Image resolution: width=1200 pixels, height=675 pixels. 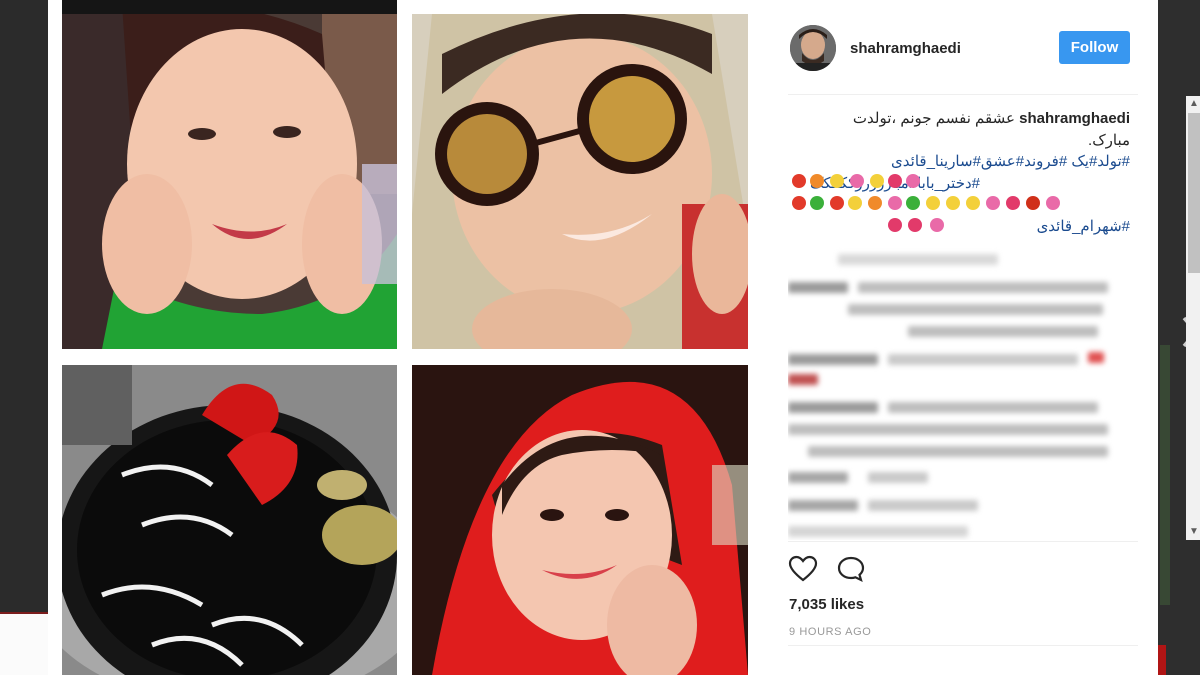 What do you see at coordinates (580, 520) in the screenshot?
I see `collage-photo-red-scarf` at bounding box center [580, 520].